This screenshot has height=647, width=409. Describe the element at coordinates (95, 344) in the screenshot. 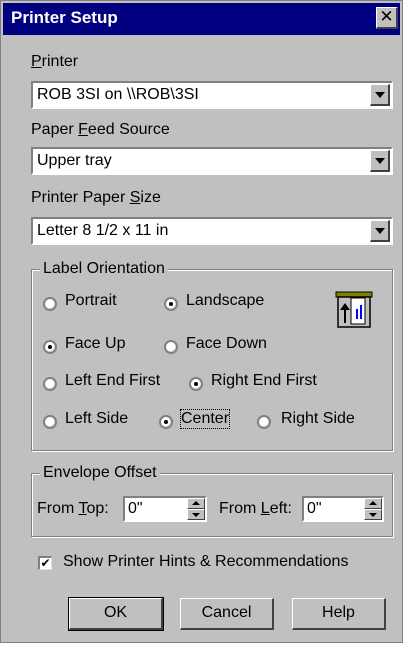

I see `face-up-label: Face Up` at that location.